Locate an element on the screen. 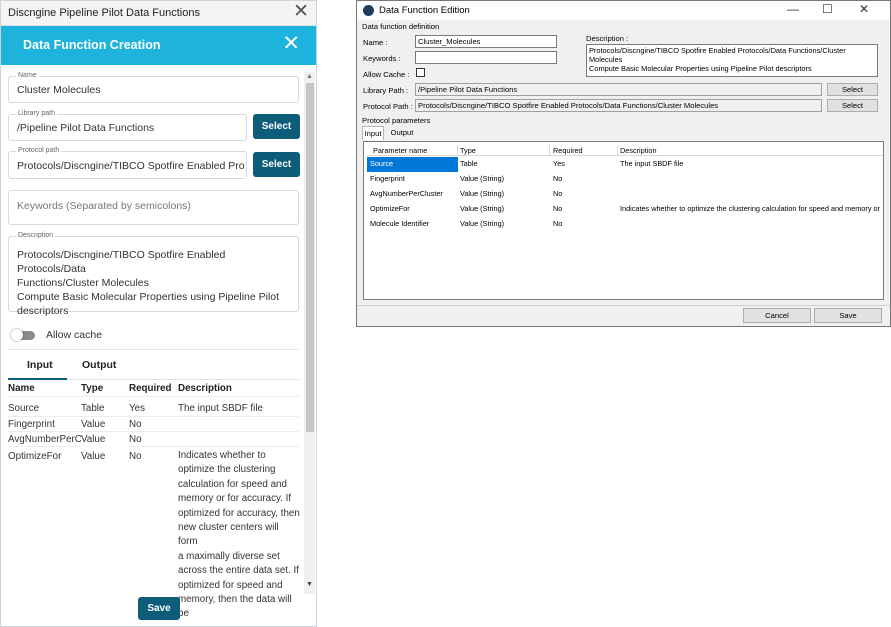 This screenshot has height=627, width=891. divider is located at coordinates (153, 349).